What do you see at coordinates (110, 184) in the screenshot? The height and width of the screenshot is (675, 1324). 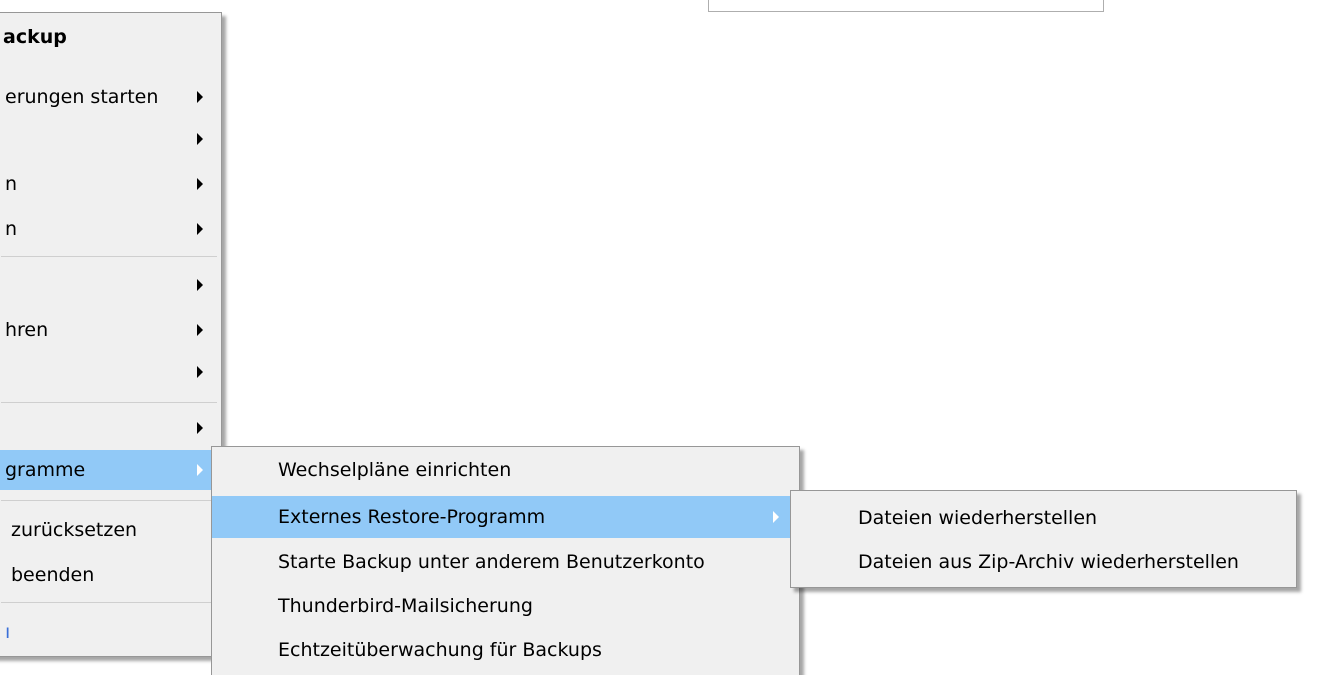 I see `menu-item-3: n` at bounding box center [110, 184].